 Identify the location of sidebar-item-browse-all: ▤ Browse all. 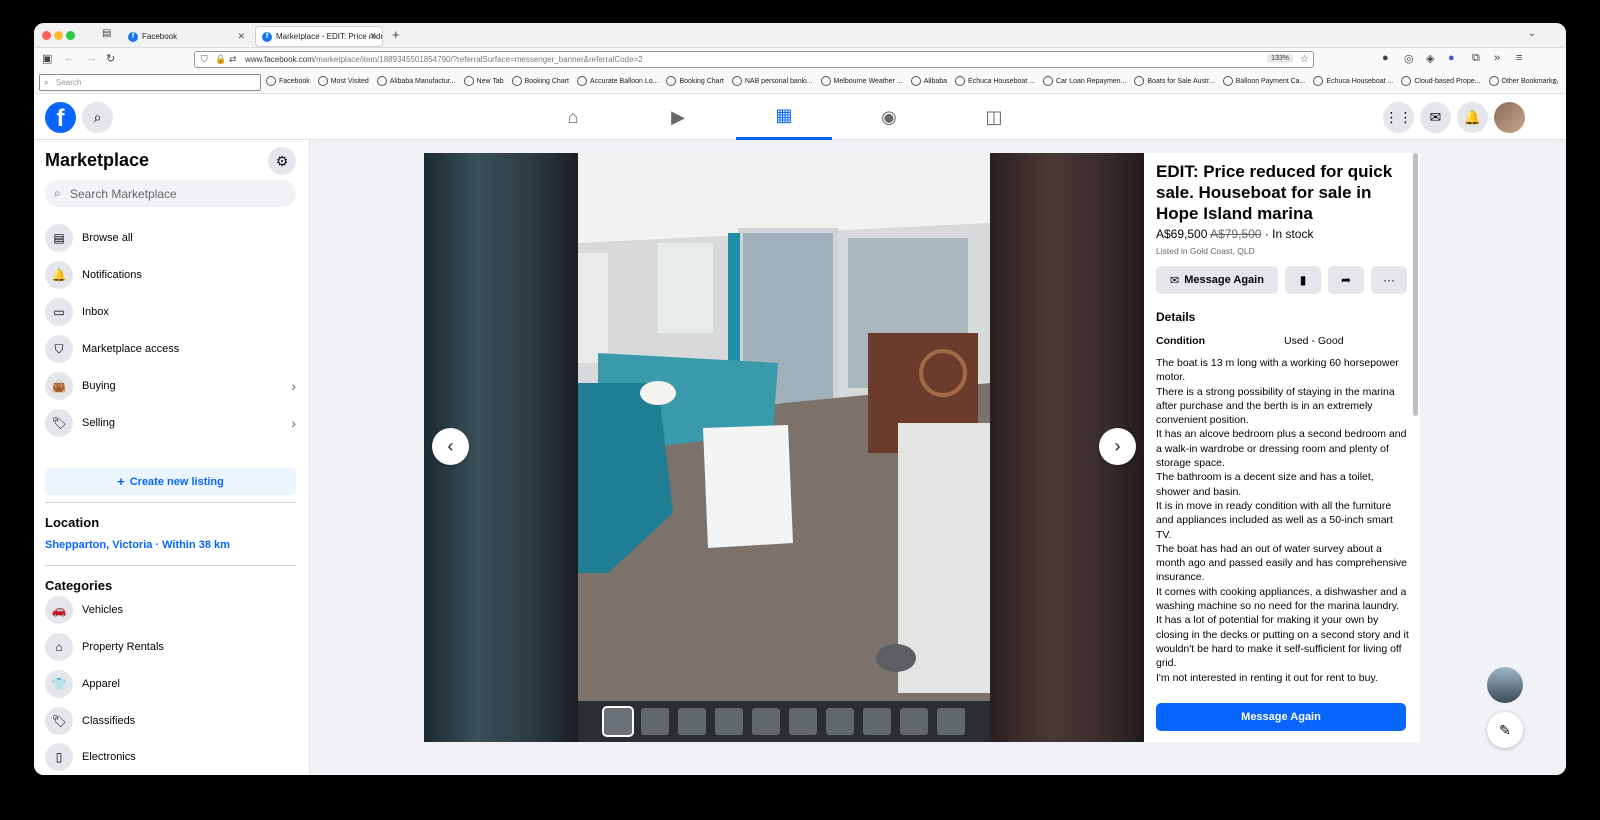
(172, 238).